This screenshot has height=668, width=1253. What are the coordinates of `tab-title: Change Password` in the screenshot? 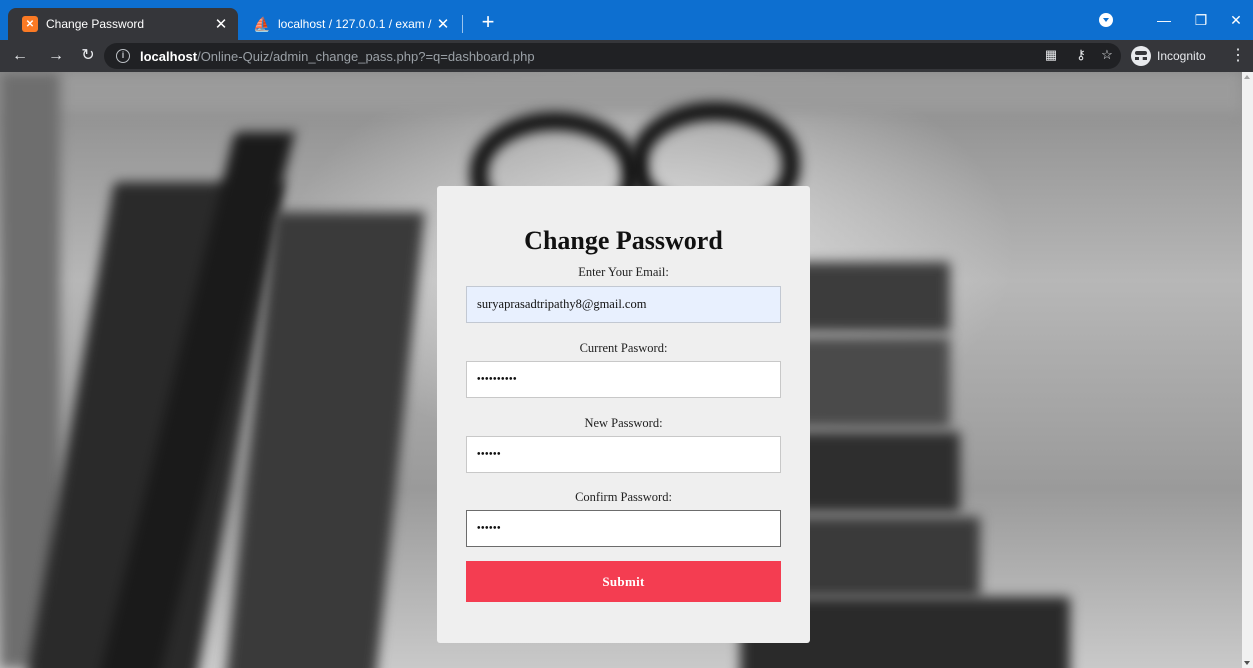 It's located at (95, 24).